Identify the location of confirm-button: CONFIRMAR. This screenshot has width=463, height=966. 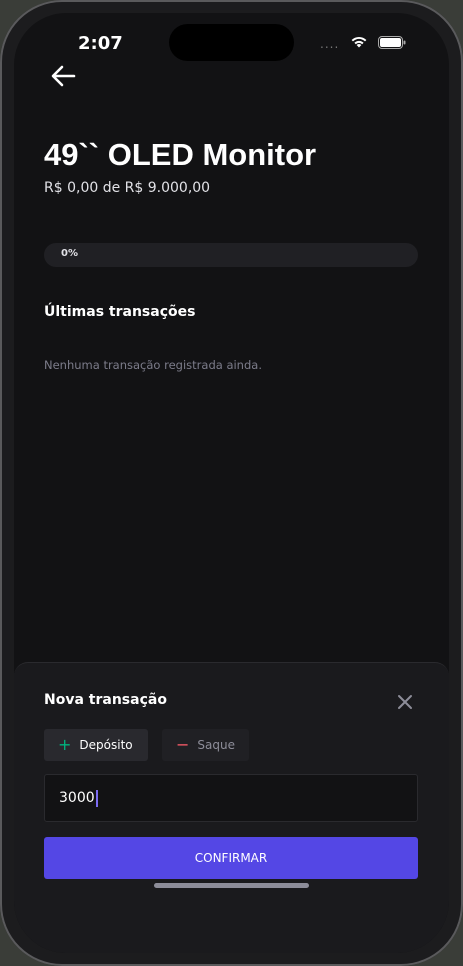
(231, 858).